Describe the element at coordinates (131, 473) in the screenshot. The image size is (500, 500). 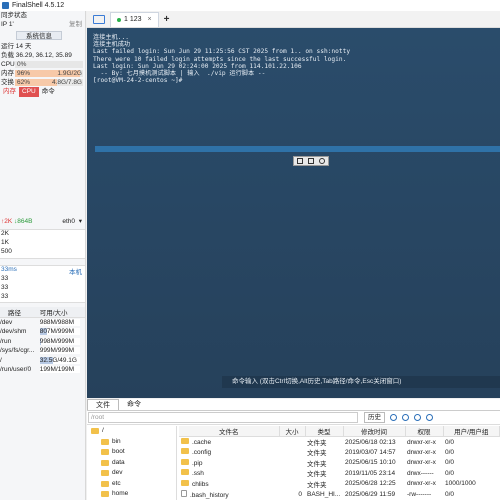
I see `tree-node: dev` at that location.